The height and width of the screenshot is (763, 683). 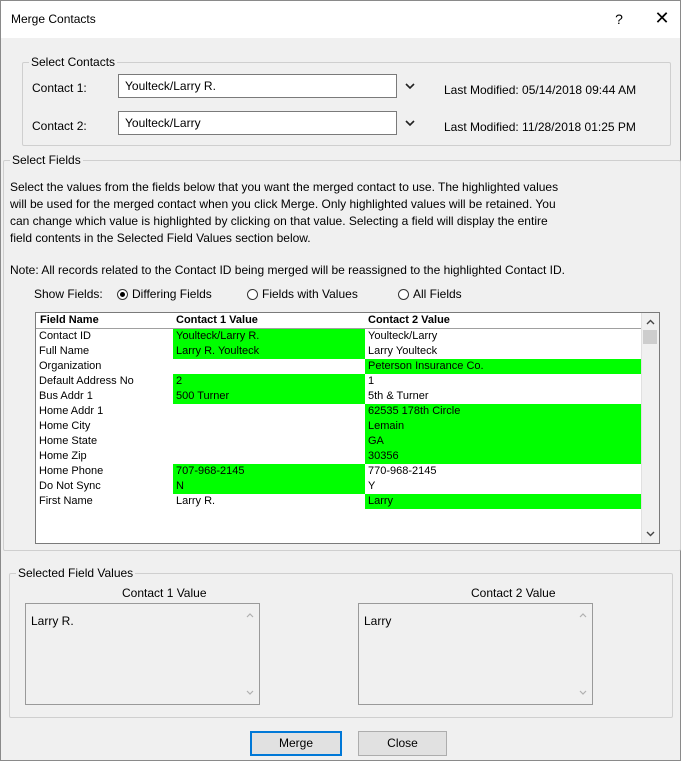 I want to click on contact1-value: Youlteck/Larry R., so click(x=170, y=86).